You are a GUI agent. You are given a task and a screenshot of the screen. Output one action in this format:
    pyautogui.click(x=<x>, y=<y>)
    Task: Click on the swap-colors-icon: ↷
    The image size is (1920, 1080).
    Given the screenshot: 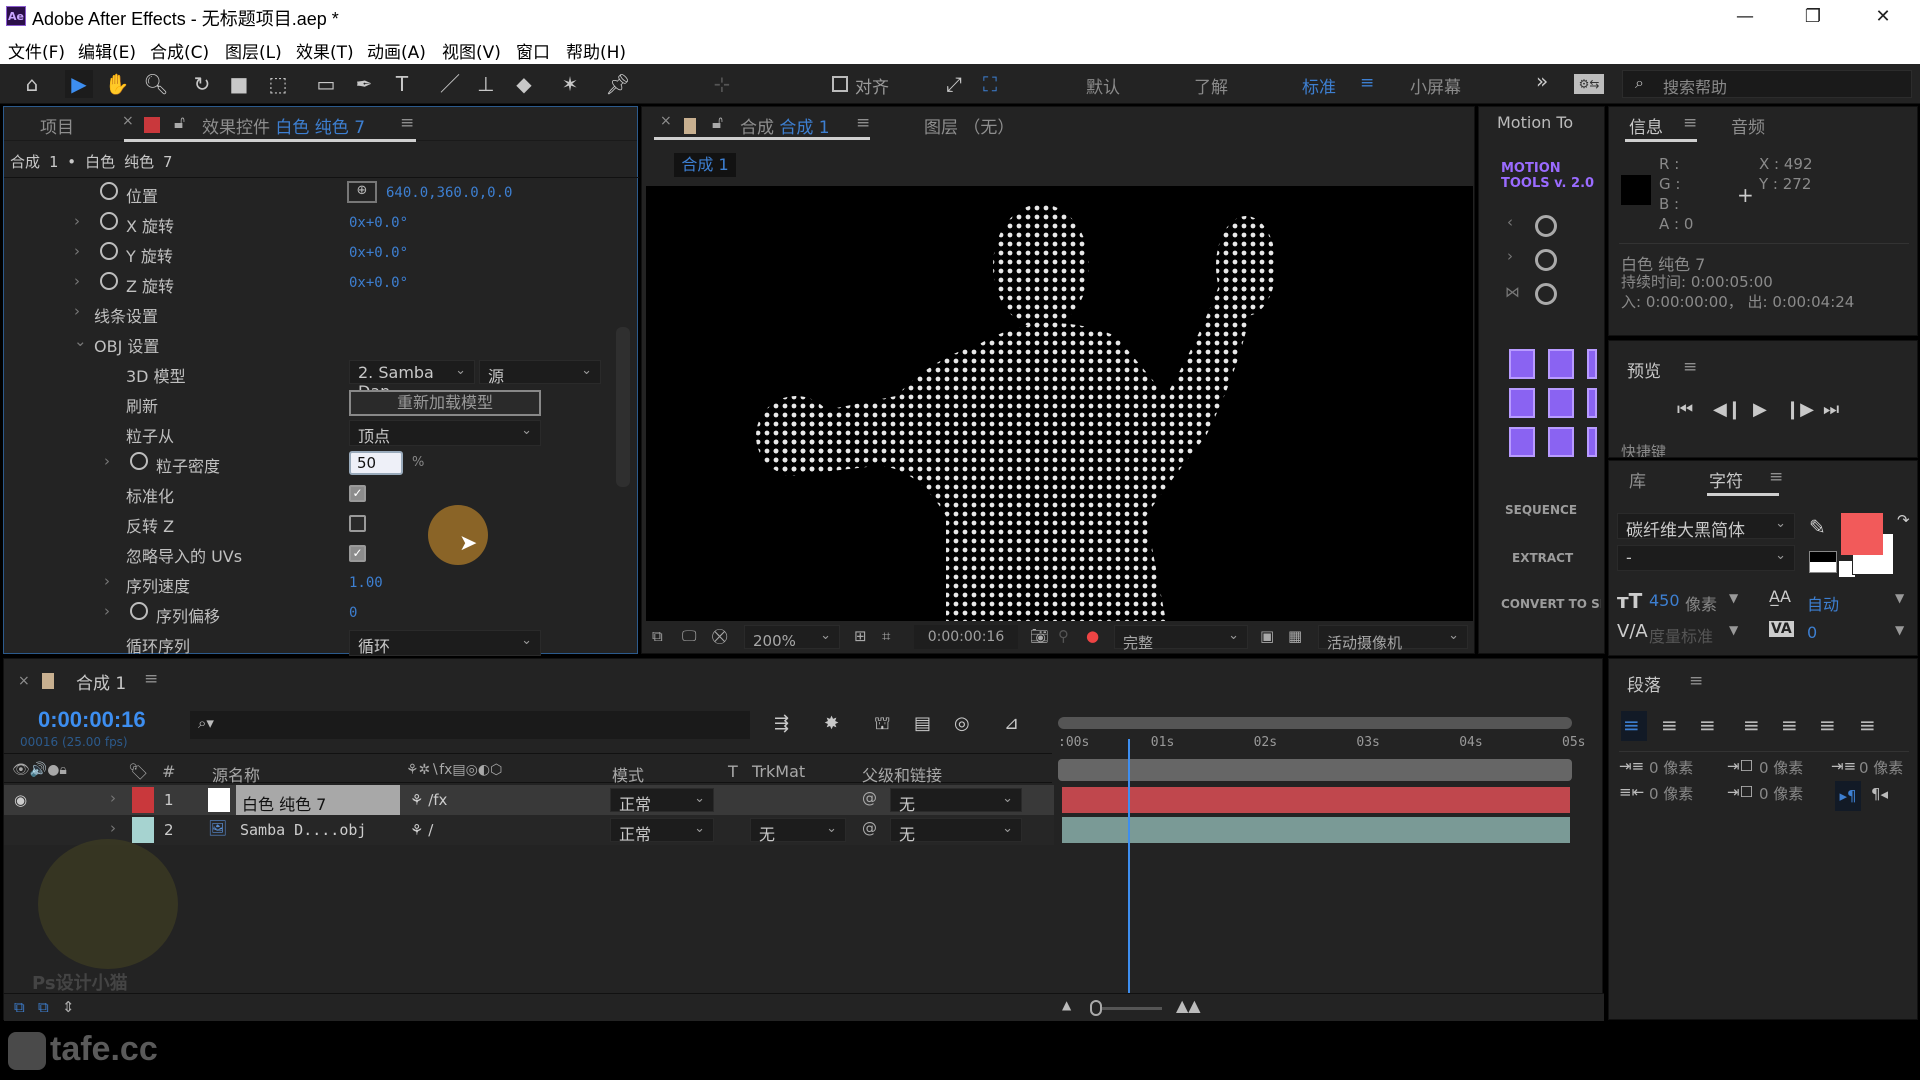 What is the action you would take?
    pyautogui.click(x=1903, y=520)
    